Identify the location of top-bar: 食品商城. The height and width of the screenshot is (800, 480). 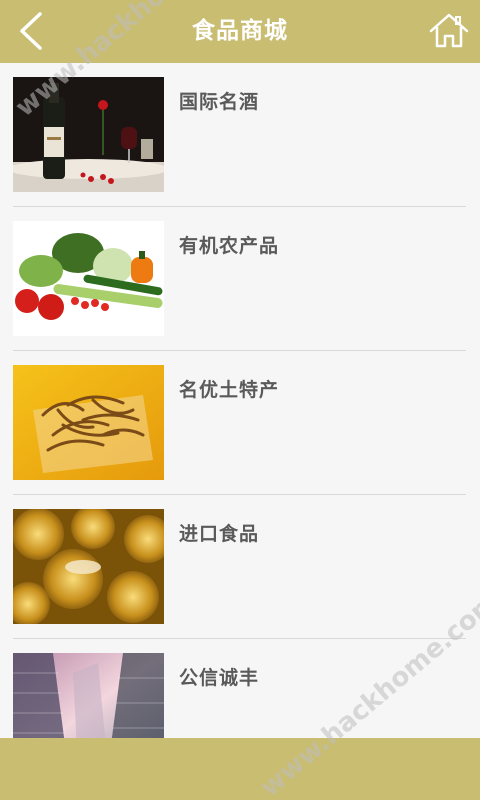
(240, 31).